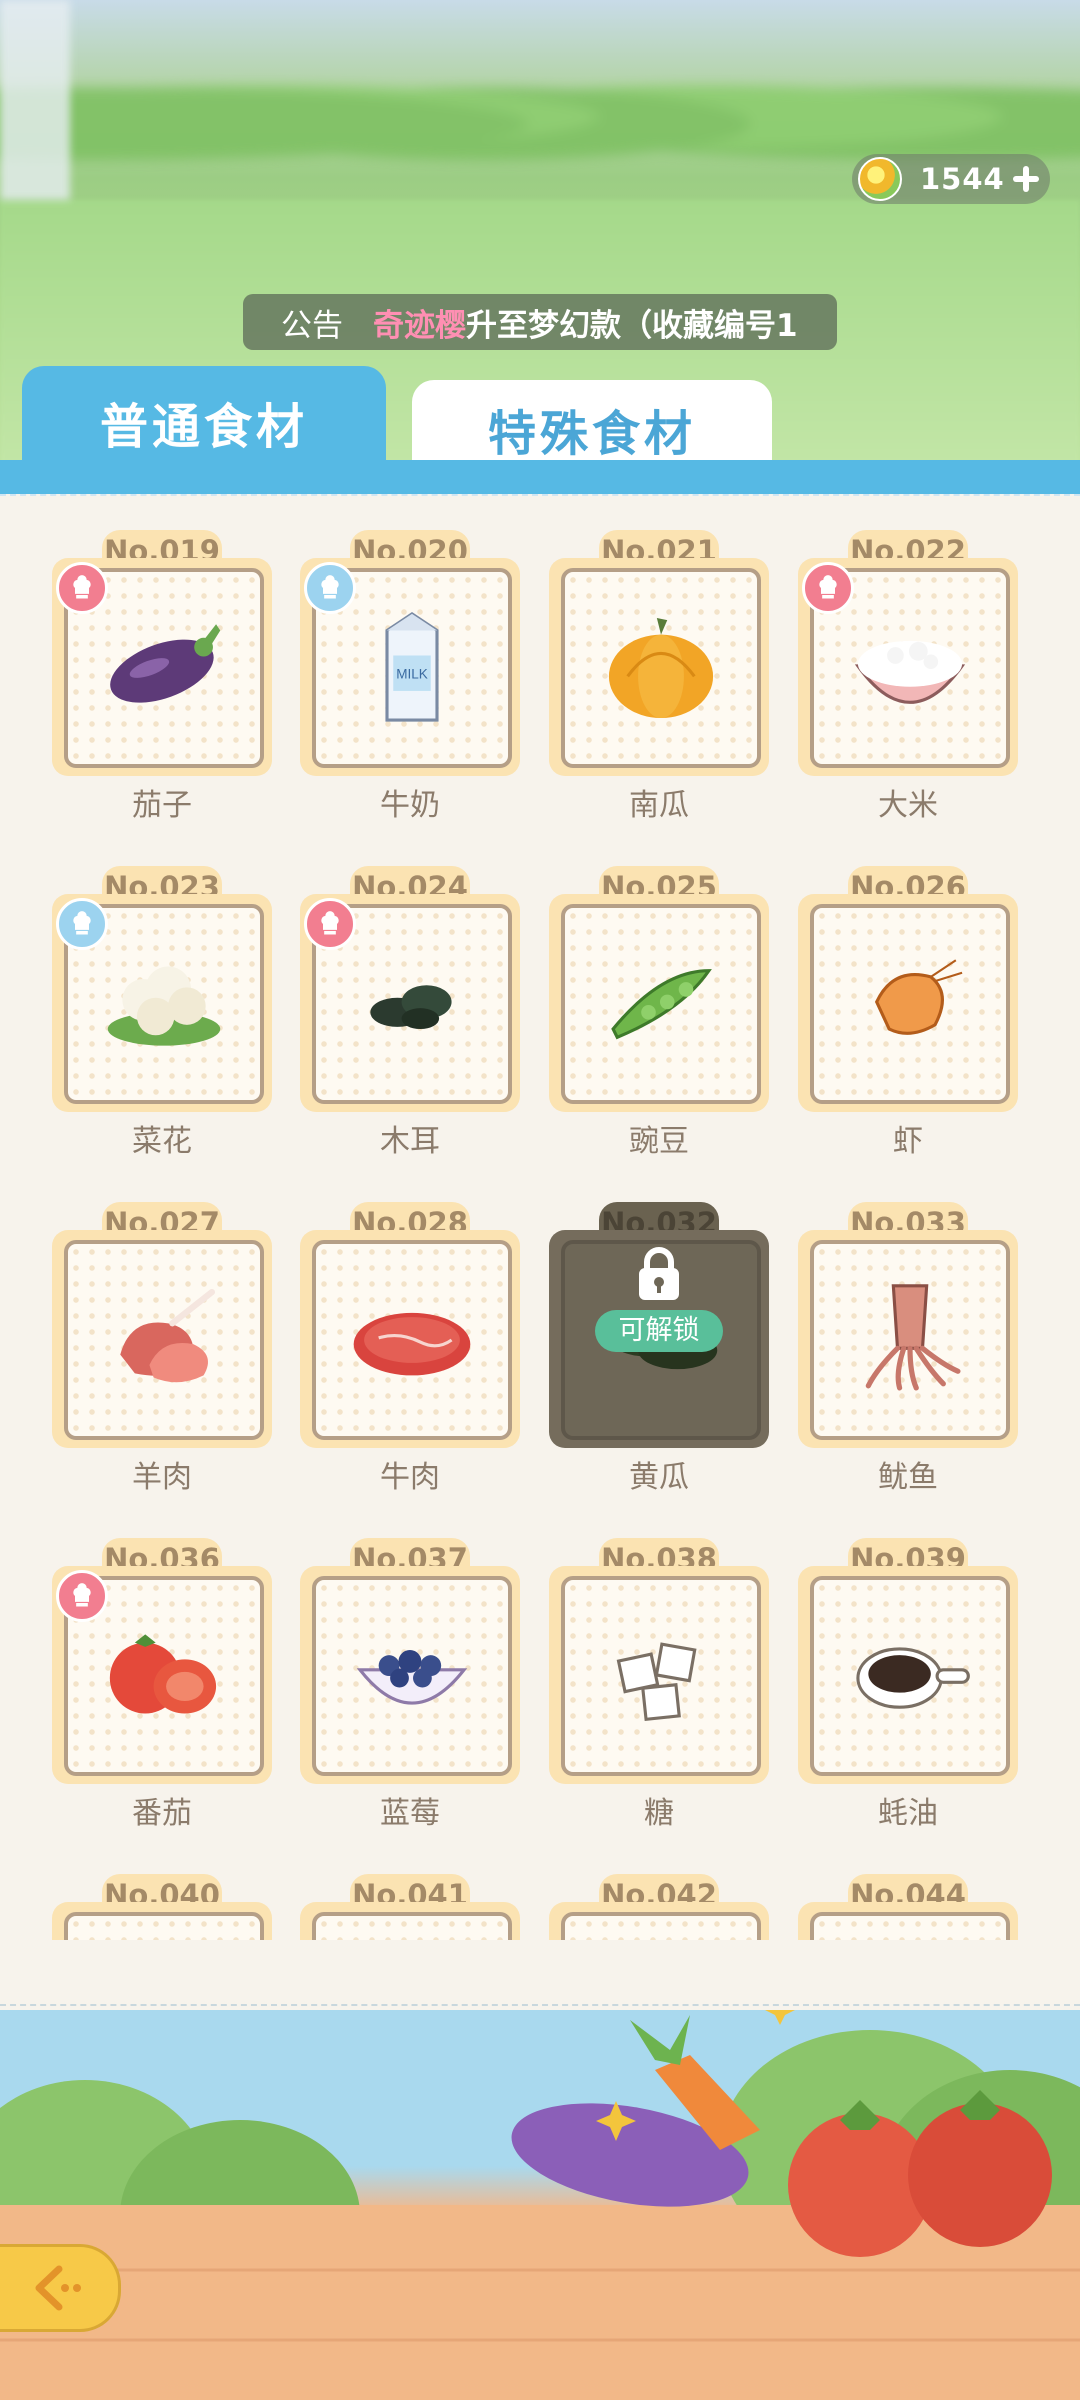  I want to click on ingredient-name: 木耳, so click(410, 1141).